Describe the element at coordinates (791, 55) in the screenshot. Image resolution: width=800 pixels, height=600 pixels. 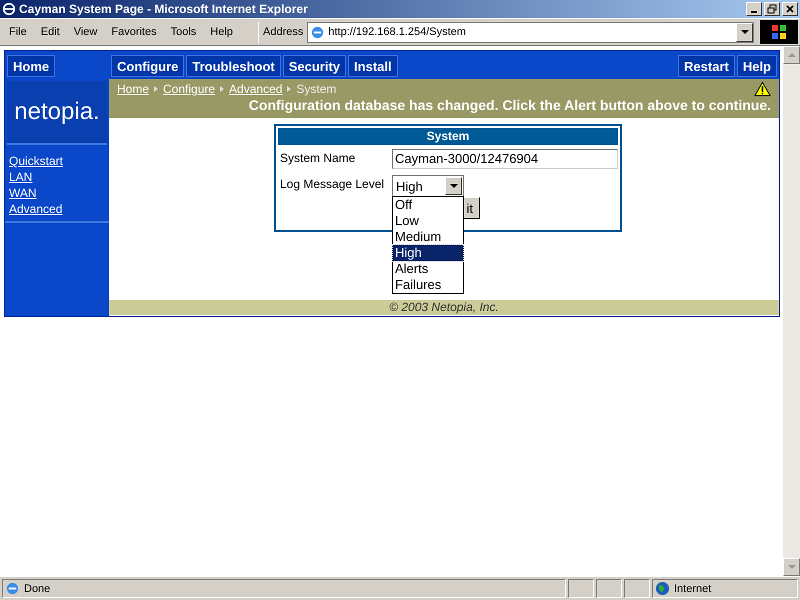
I see `scroll-up-icon` at that location.